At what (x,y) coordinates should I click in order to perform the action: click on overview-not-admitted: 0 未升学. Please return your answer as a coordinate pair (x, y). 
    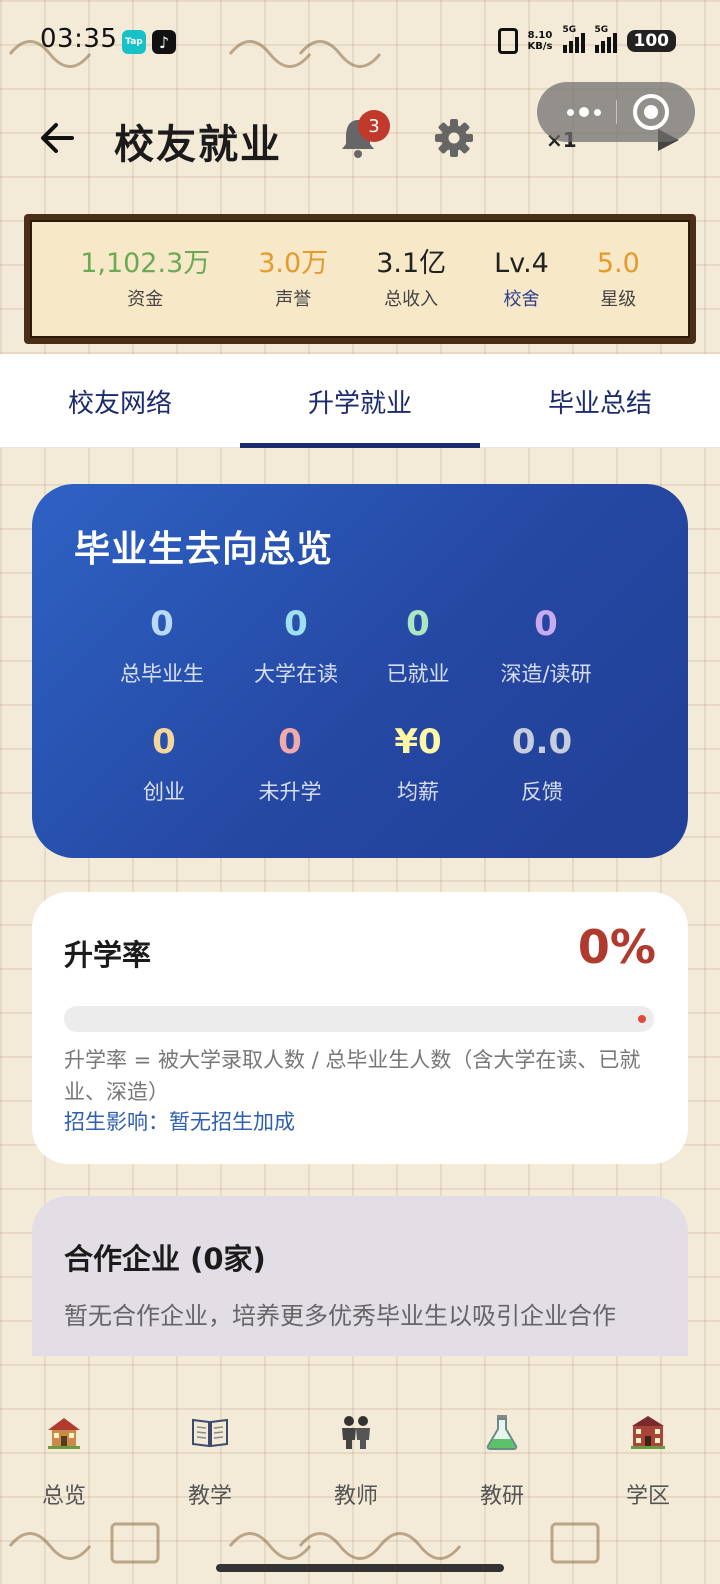
    Looking at the image, I should click on (290, 764).